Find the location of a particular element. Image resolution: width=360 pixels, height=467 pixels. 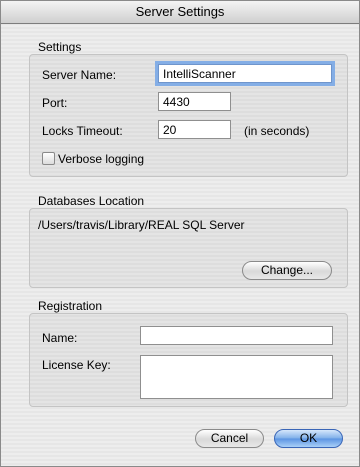

settings-group-title: Settings is located at coordinates (60, 47).